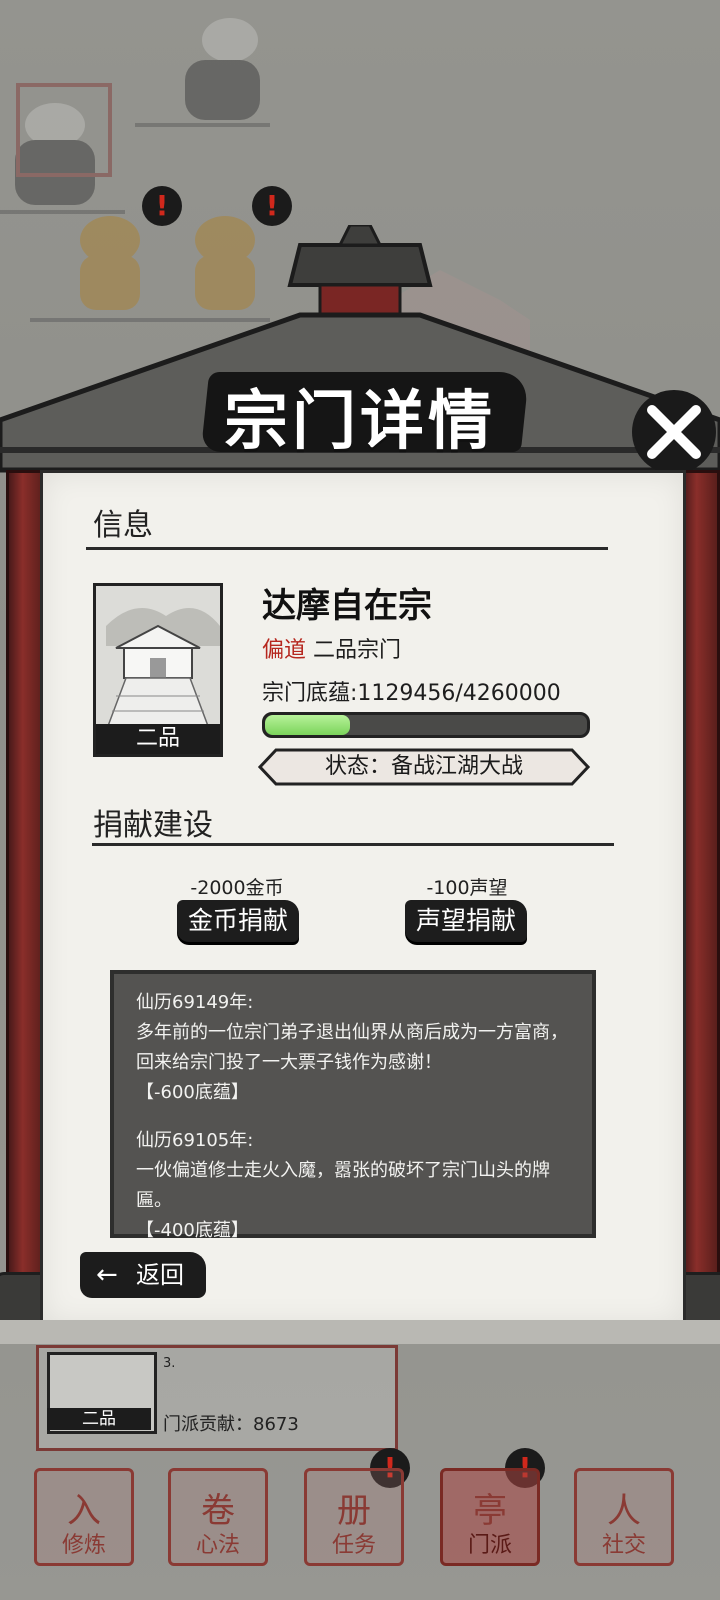 The image size is (720, 1600). What do you see at coordinates (354, 1511) in the screenshot?
I see `book-icon: 册` at bounding box center [354, 1511].